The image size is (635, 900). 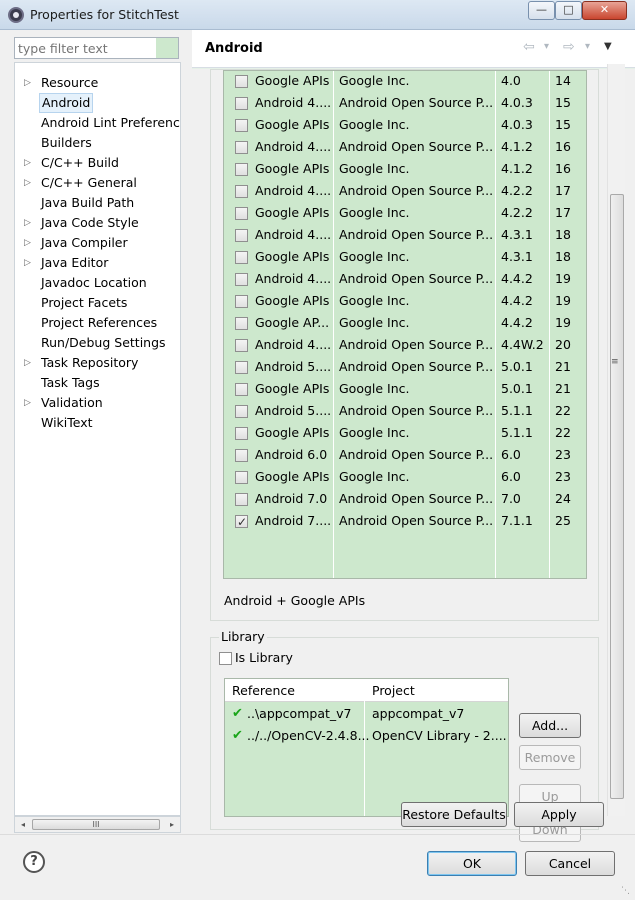 What do you see at coordinates (292, 124) in the screenshot?
I see `target-name: Google APIs` at bounding box center [292, 124].